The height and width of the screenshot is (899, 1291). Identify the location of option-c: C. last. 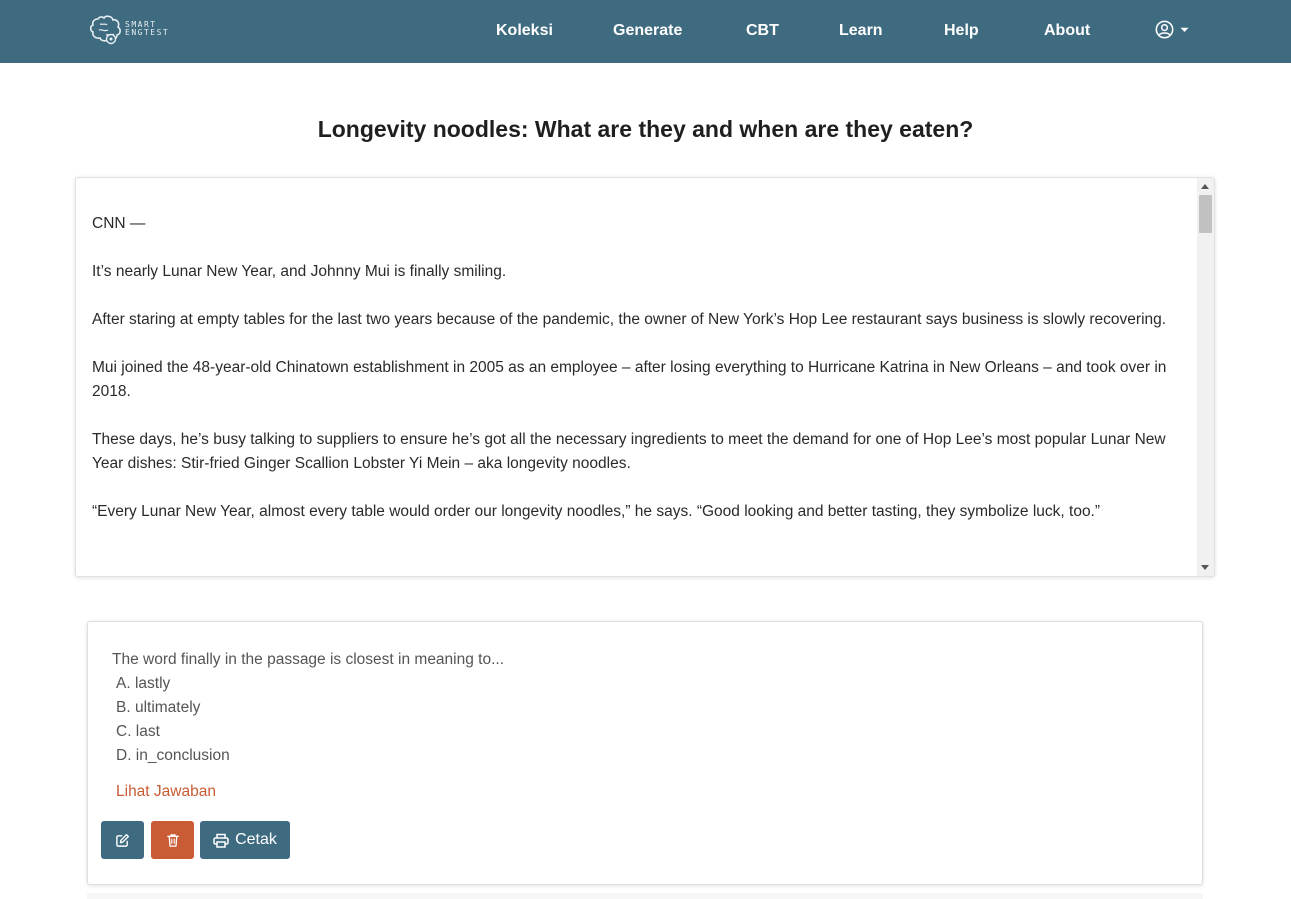
(138, 731).